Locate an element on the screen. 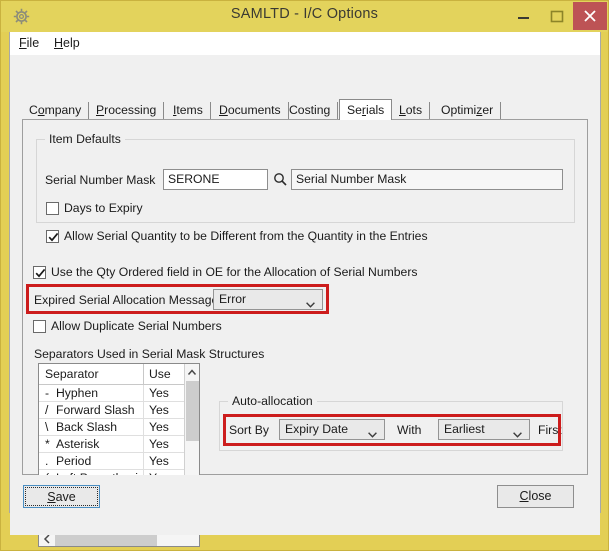 The image size is (609, 551). serial-number-mask-description: Serial Number Mask is located at coordinates (427, 179).